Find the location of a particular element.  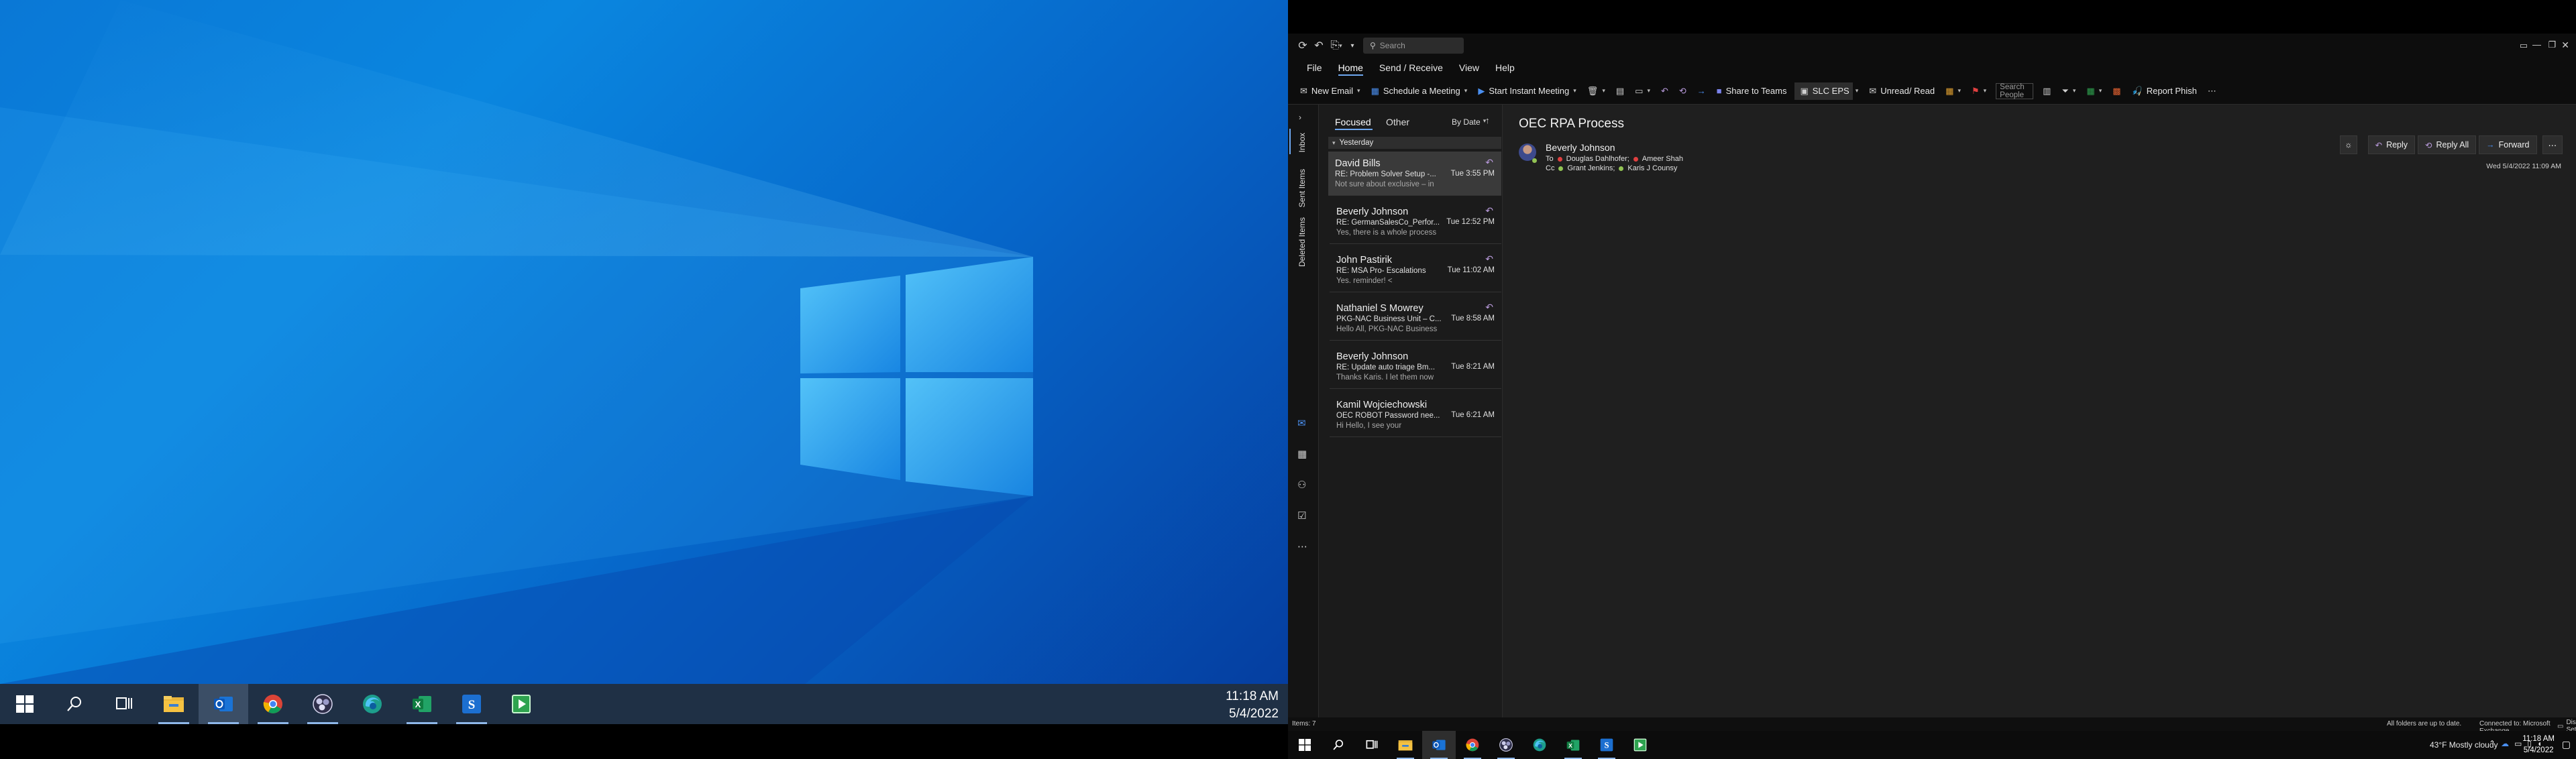

folder-inbox: Inbox is located at coordinates (1302, 142).